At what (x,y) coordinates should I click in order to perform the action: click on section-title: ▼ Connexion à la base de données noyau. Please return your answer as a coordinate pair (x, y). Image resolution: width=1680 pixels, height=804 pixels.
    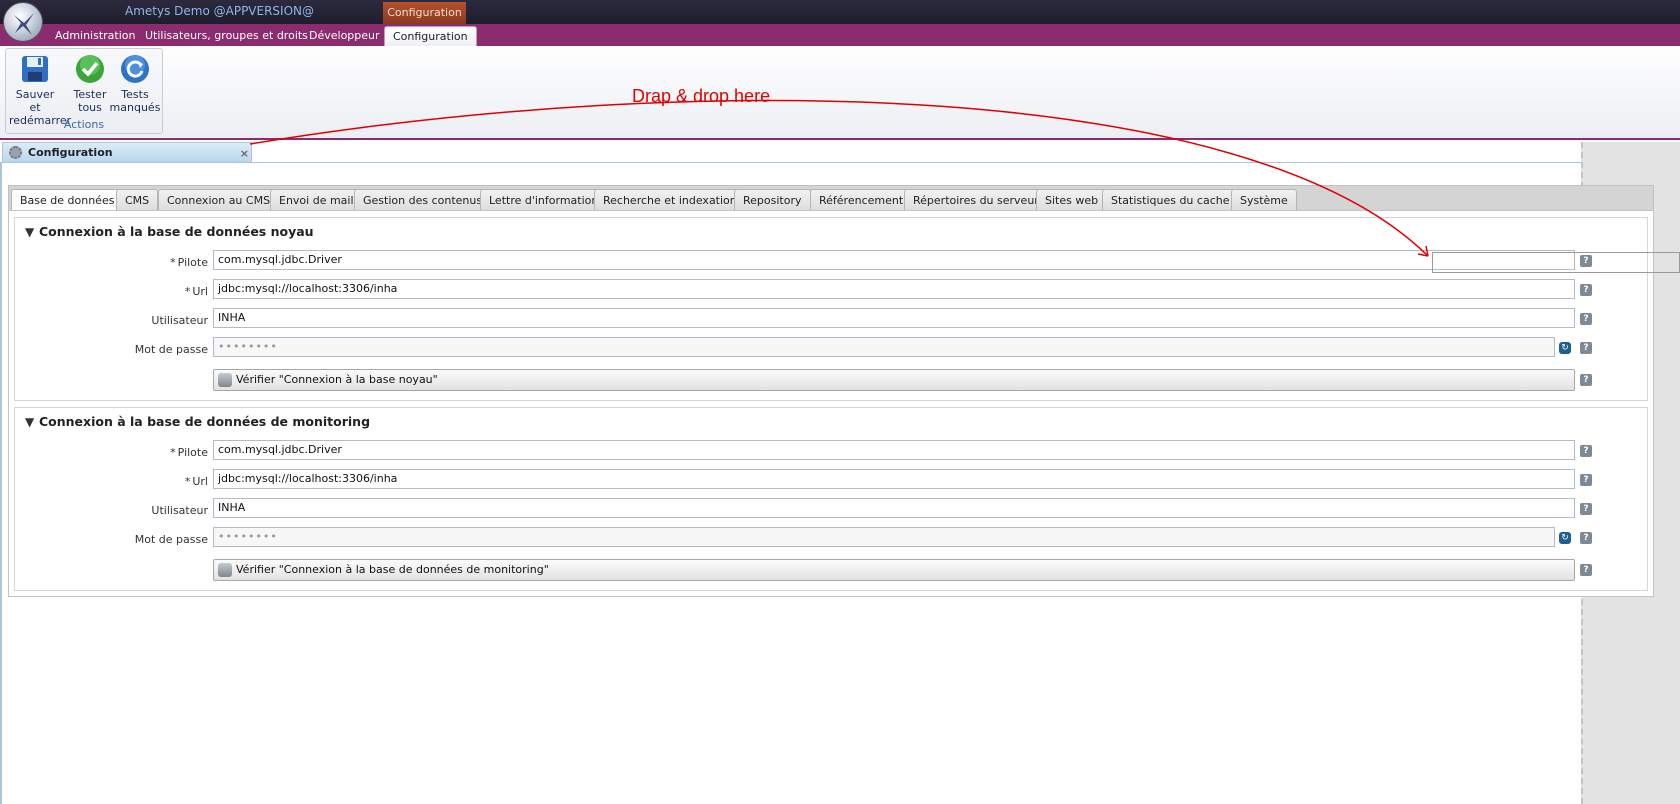
    Looking at the image, I should click on (169, 231).